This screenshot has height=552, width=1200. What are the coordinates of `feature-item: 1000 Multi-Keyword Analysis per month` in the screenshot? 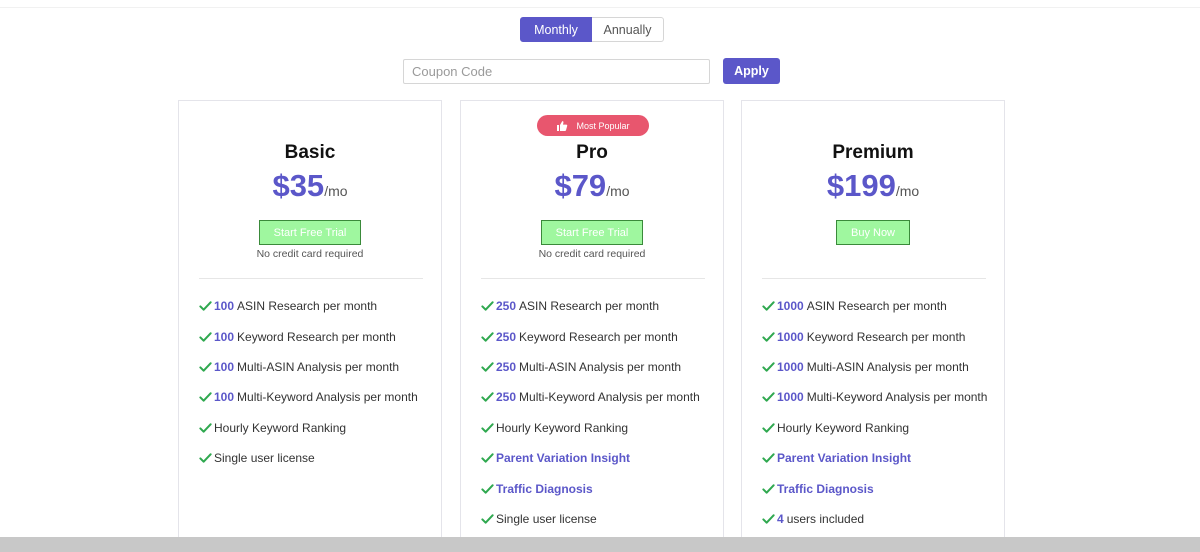 It's located at (874, 397).